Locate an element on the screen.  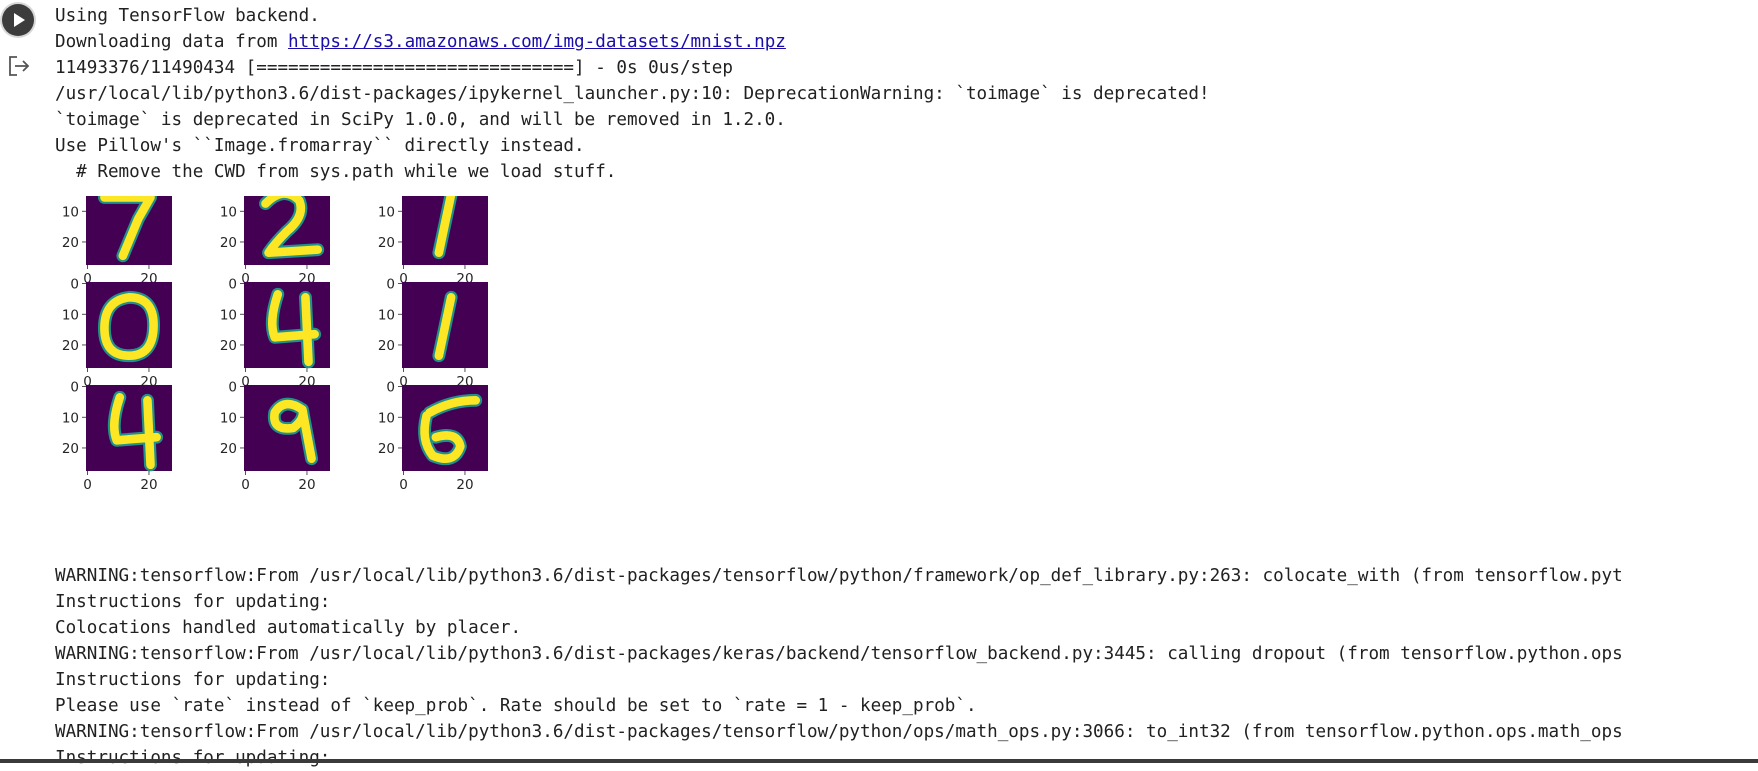
output-redirect-icon is located at coordinates (19, 66).